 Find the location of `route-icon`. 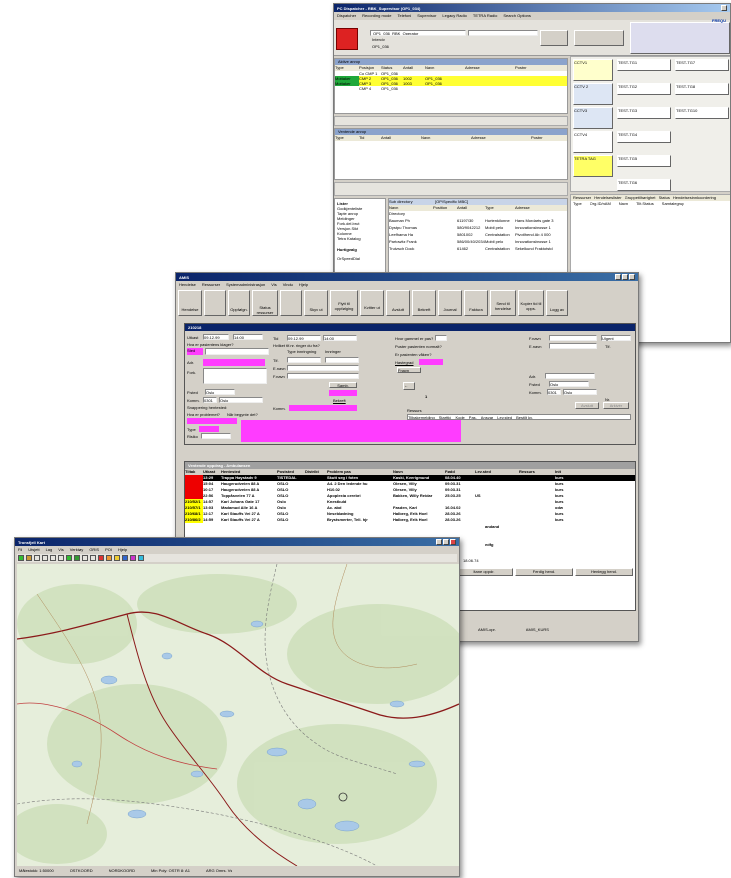

route-icon is located at coordinates (61, 558).